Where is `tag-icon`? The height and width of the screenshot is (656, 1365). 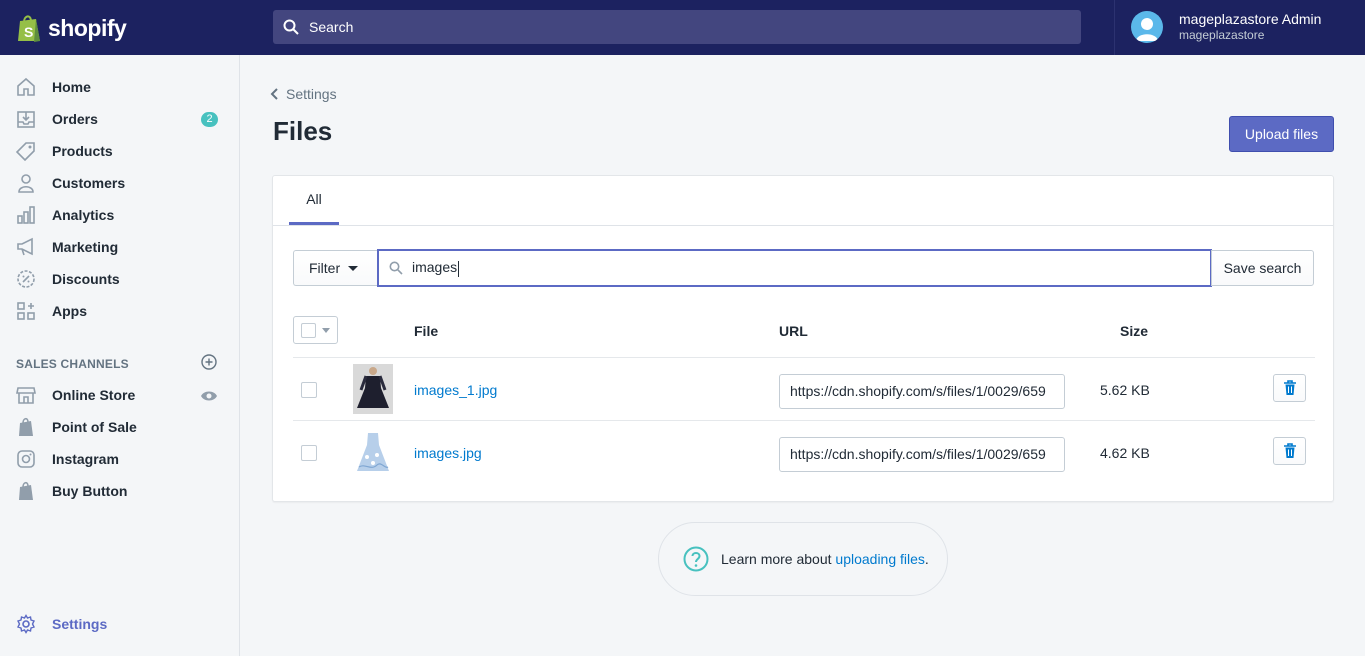
tag-icon is located at coordinates (25, 151).